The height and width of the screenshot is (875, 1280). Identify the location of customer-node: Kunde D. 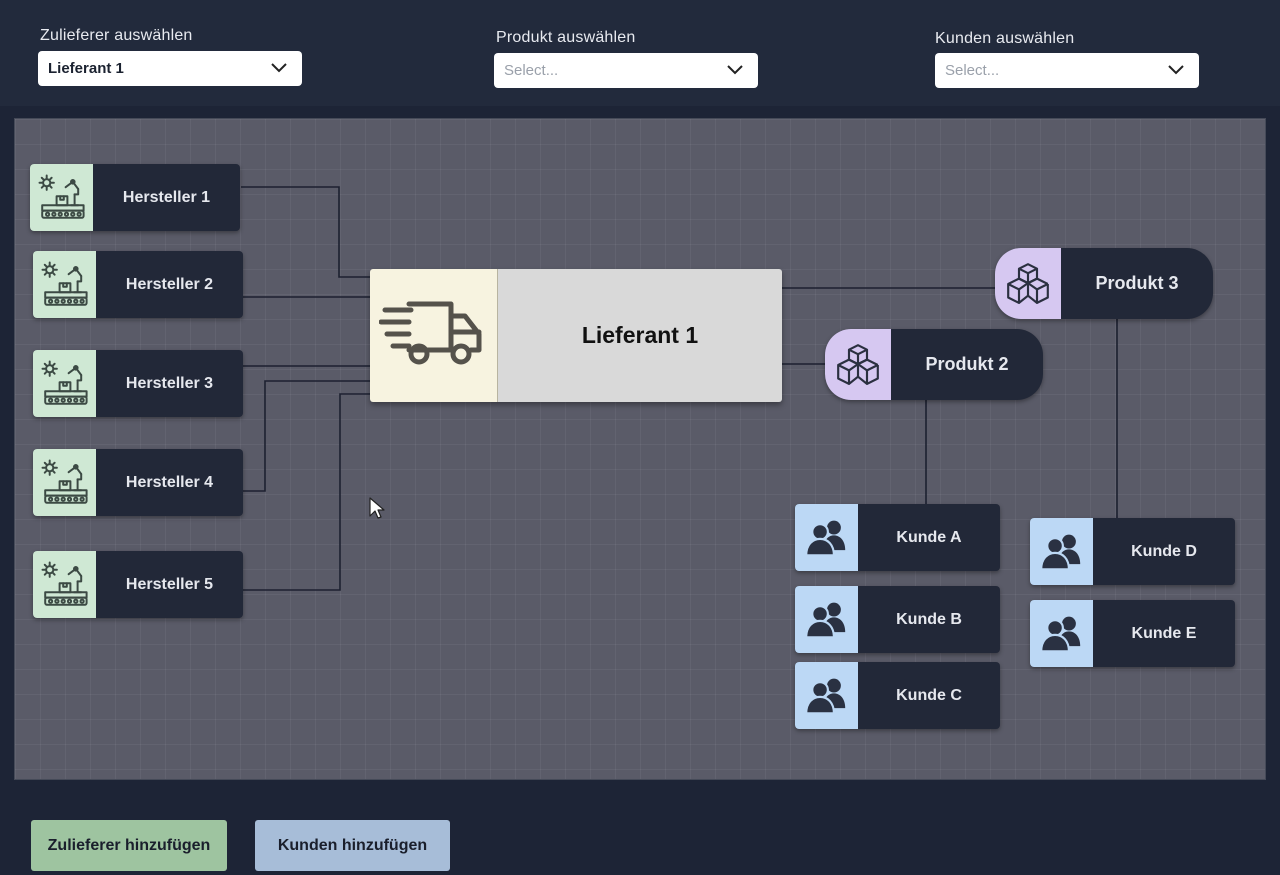
(1132, 551).